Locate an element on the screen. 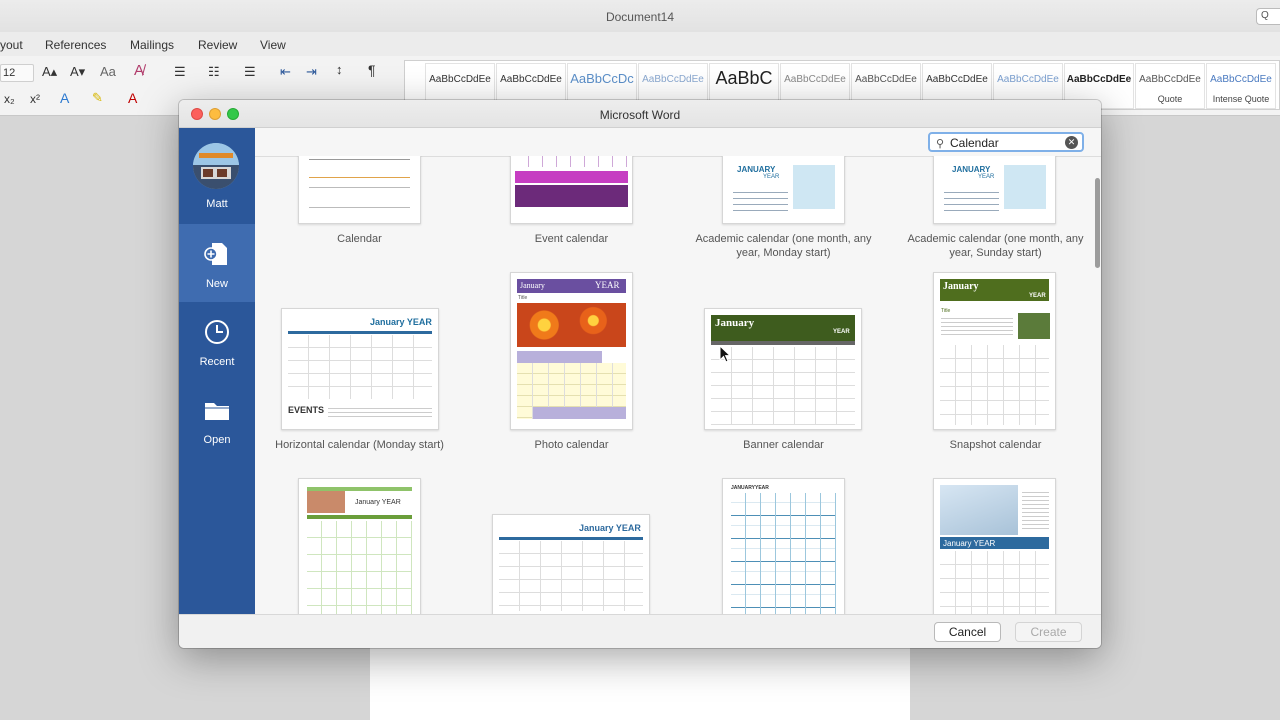 This screenshot has height=720, width=1280. create-button: Create is located at coordinates (1048, 632).